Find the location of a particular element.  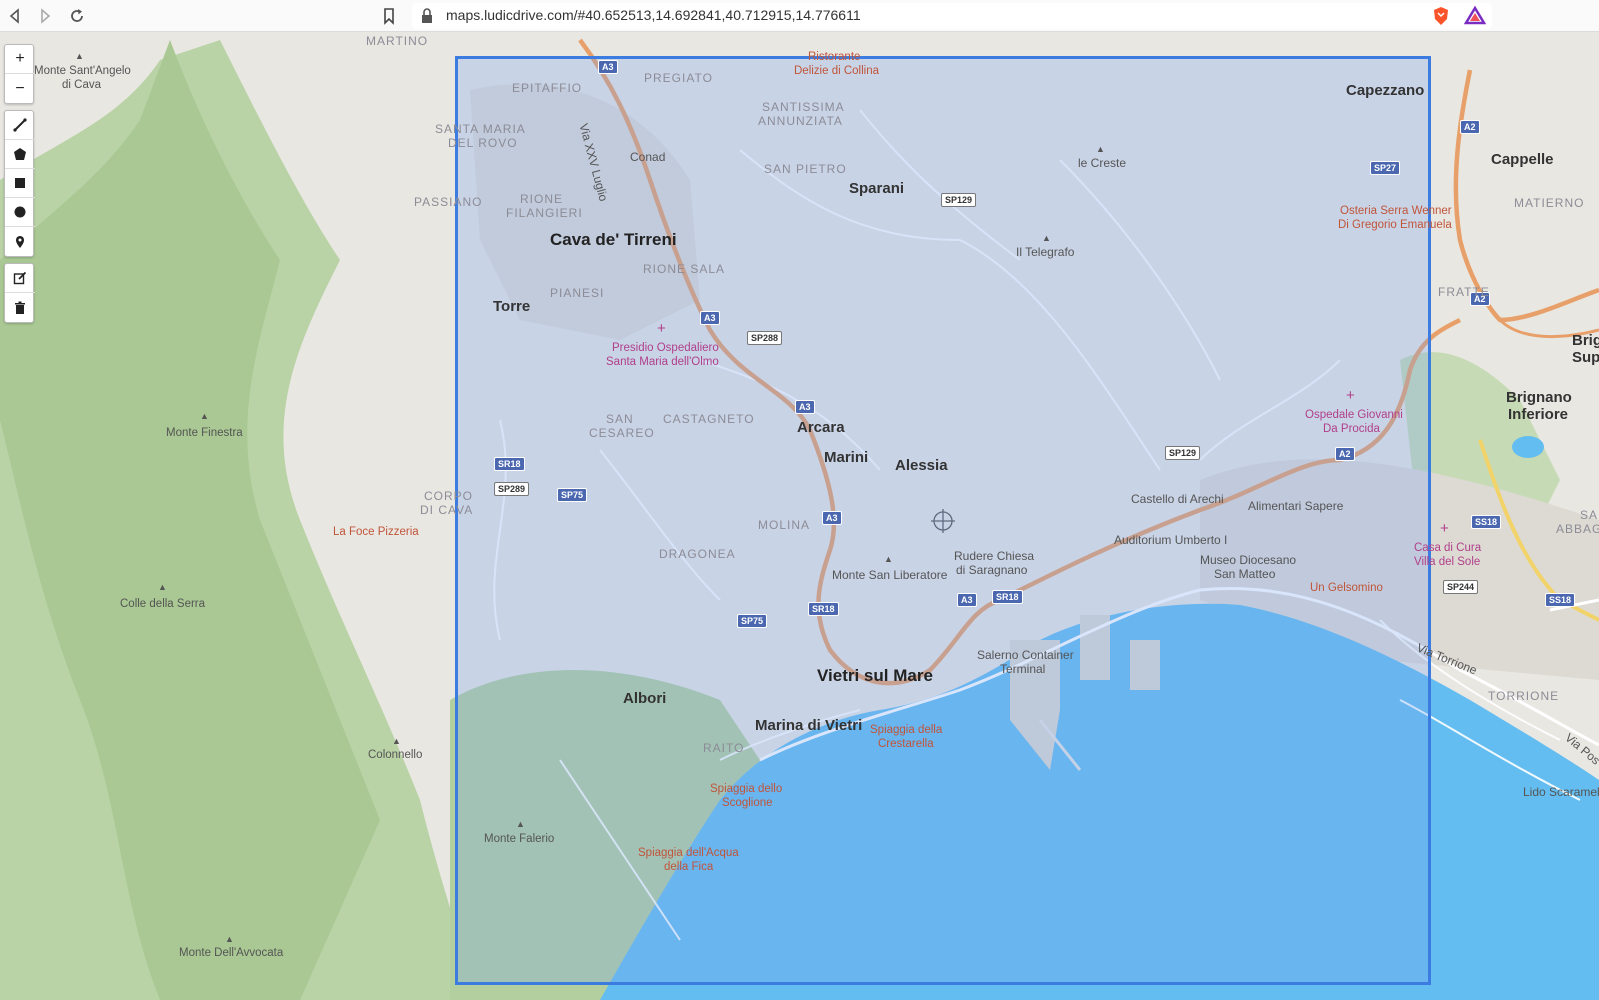

place-label: DEL ROVO is located at coordinates (483, 143).